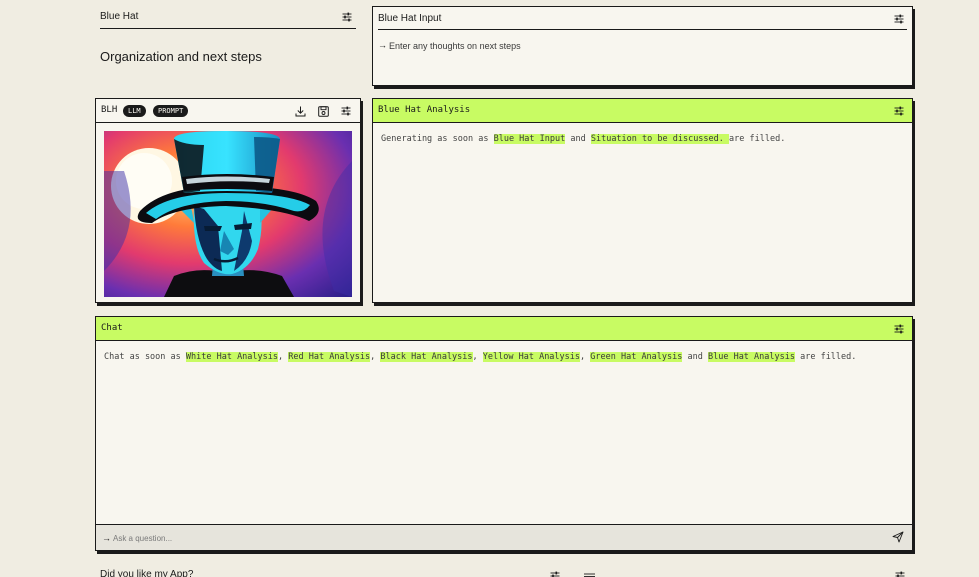 Image resolution: width=979 pixels, height=577 pixels. I want to click on green-hat-analysis-reference: Green Hat Analysis, so click(636, 357).